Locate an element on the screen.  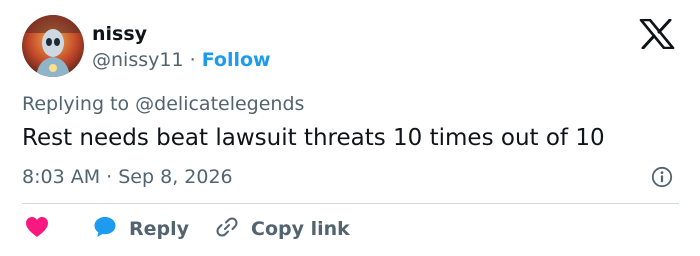
reply-prefix: Replying to is located at coordinates (76, 104).